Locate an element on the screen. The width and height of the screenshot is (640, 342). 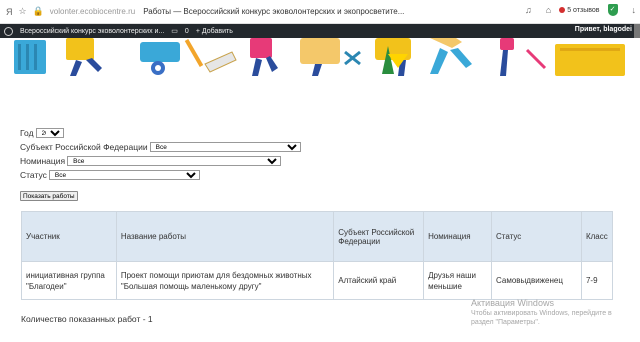
year-label: Год is located at coordinates (27, 133).